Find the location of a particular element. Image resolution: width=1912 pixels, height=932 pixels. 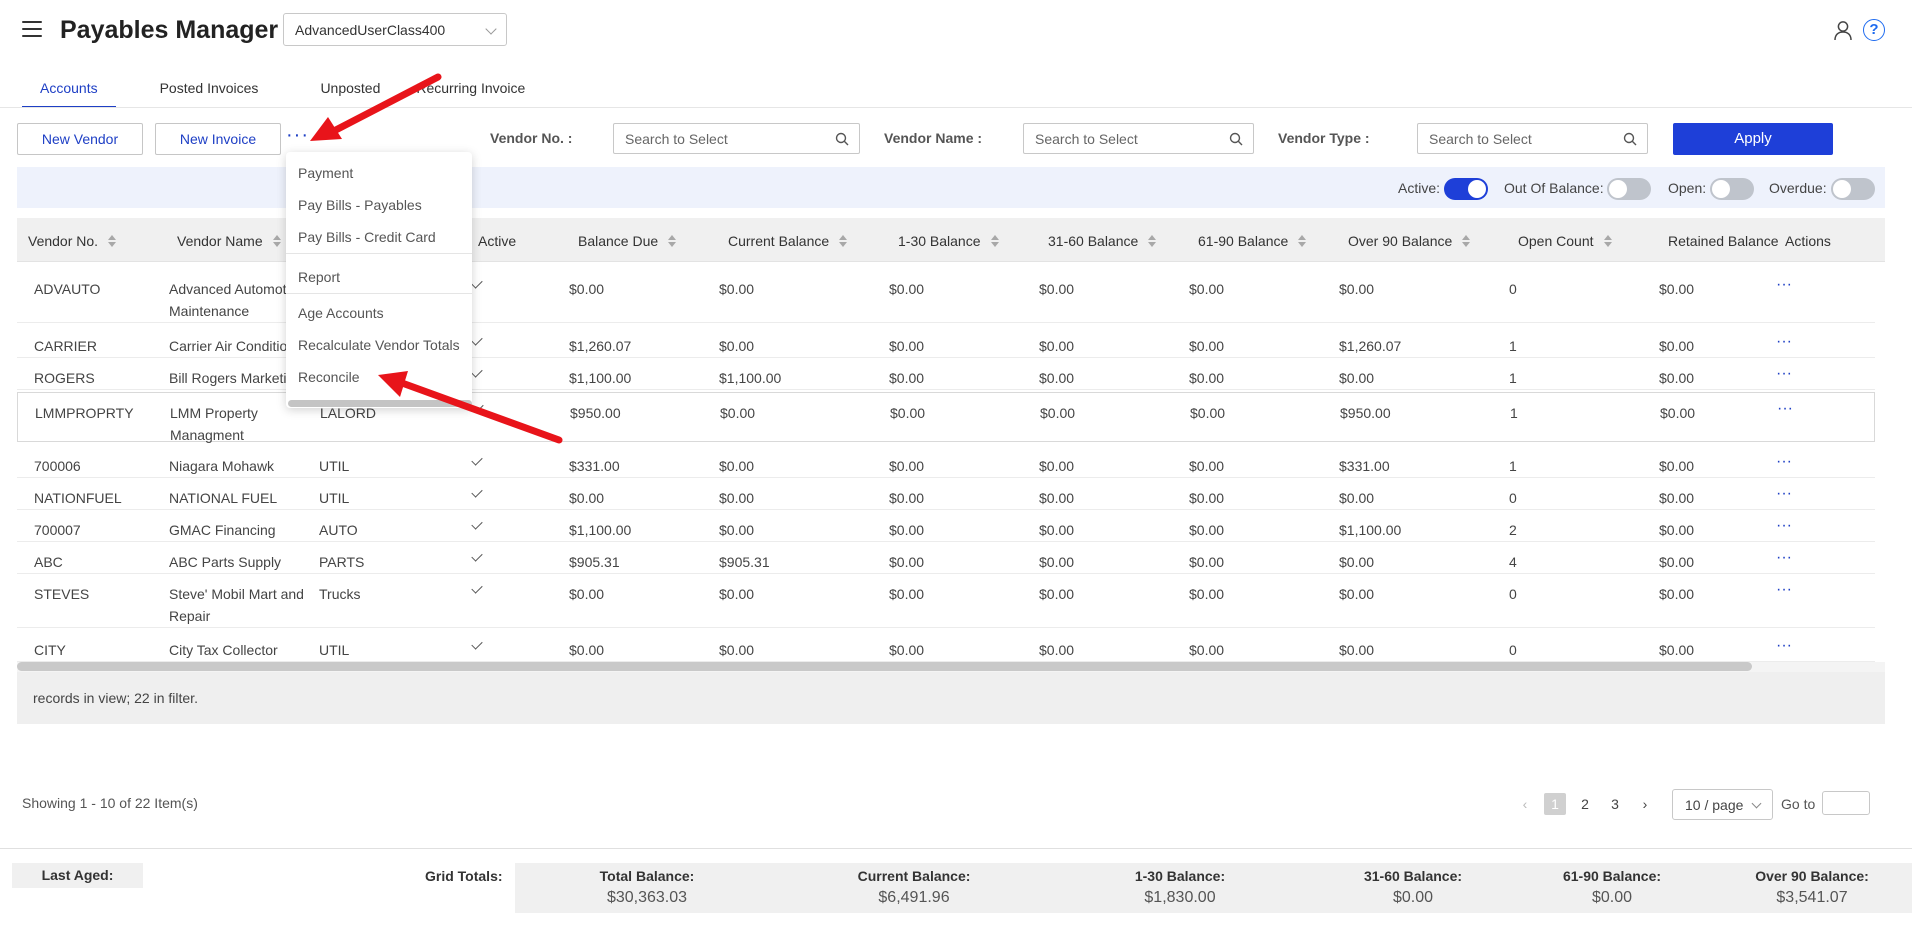

col-current-balance: Current Balance is located at coordinates (788, 241).